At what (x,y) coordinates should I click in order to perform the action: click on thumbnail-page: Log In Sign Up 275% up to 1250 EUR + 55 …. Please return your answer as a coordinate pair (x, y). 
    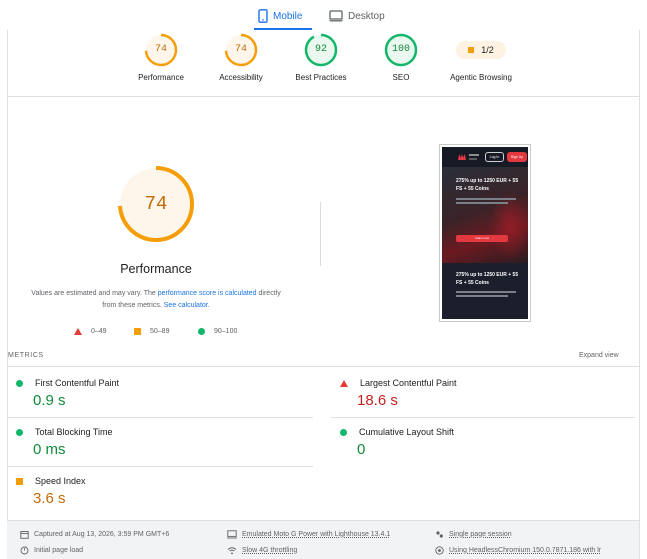
    Looking at the image, I should click on (485, 233).